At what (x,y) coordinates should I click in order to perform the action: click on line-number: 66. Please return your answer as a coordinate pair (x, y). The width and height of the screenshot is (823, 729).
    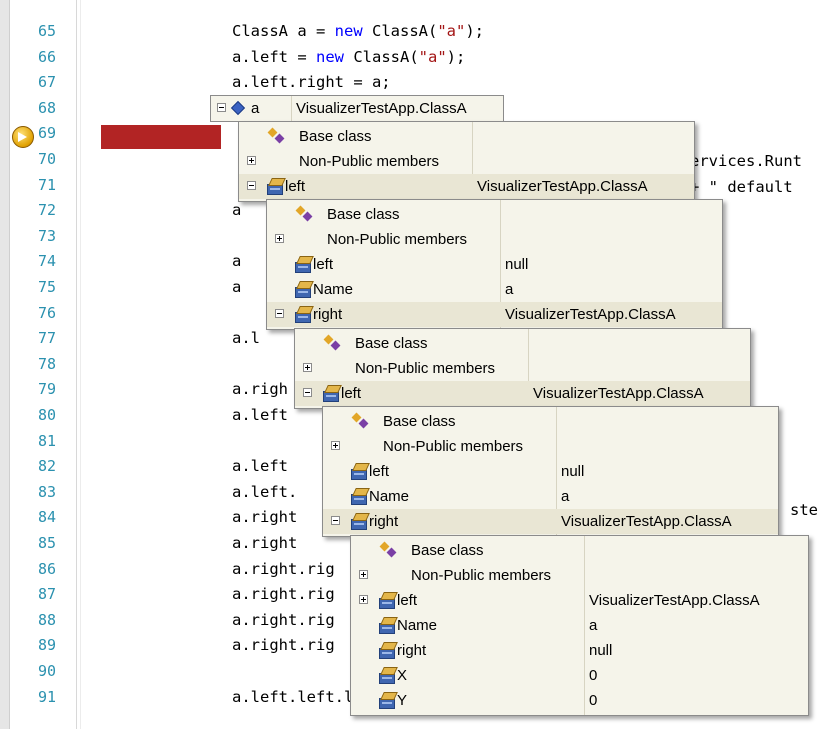
    Looking at the image, I should click on (47, 57).